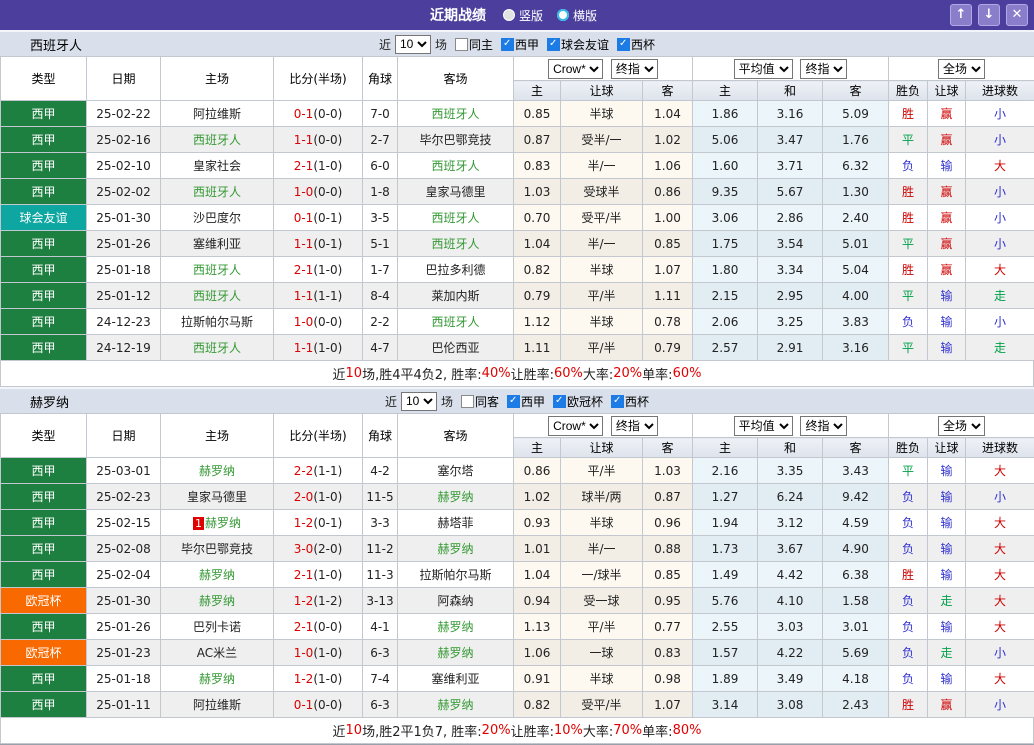 This screenshot has width=1034, height=745. What do you see at coordinates (856, 296) in the screenshot?
I see `avg-lose-odds: 4.00` at bounding box center [856, 296].